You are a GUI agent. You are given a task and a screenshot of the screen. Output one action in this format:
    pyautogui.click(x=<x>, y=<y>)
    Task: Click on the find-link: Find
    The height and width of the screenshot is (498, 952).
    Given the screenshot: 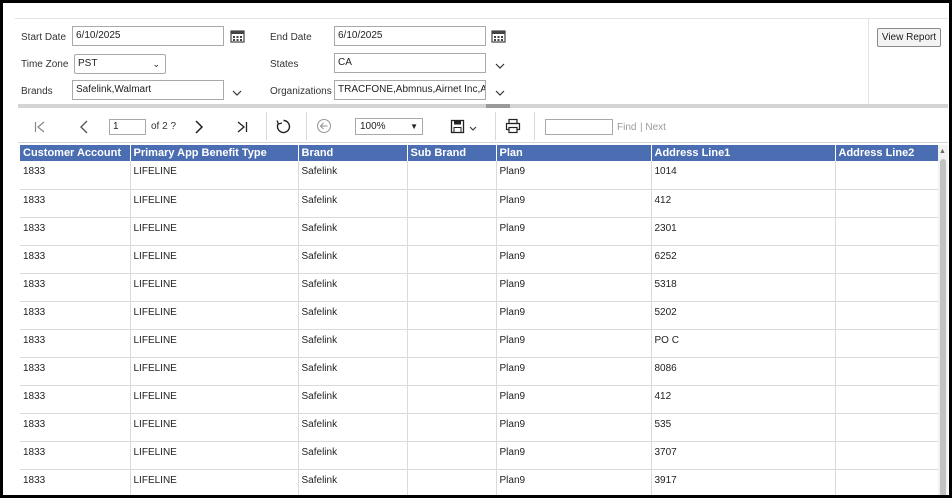 What is the action you would take?
    pyautogui.click(x=626, y=127)
    